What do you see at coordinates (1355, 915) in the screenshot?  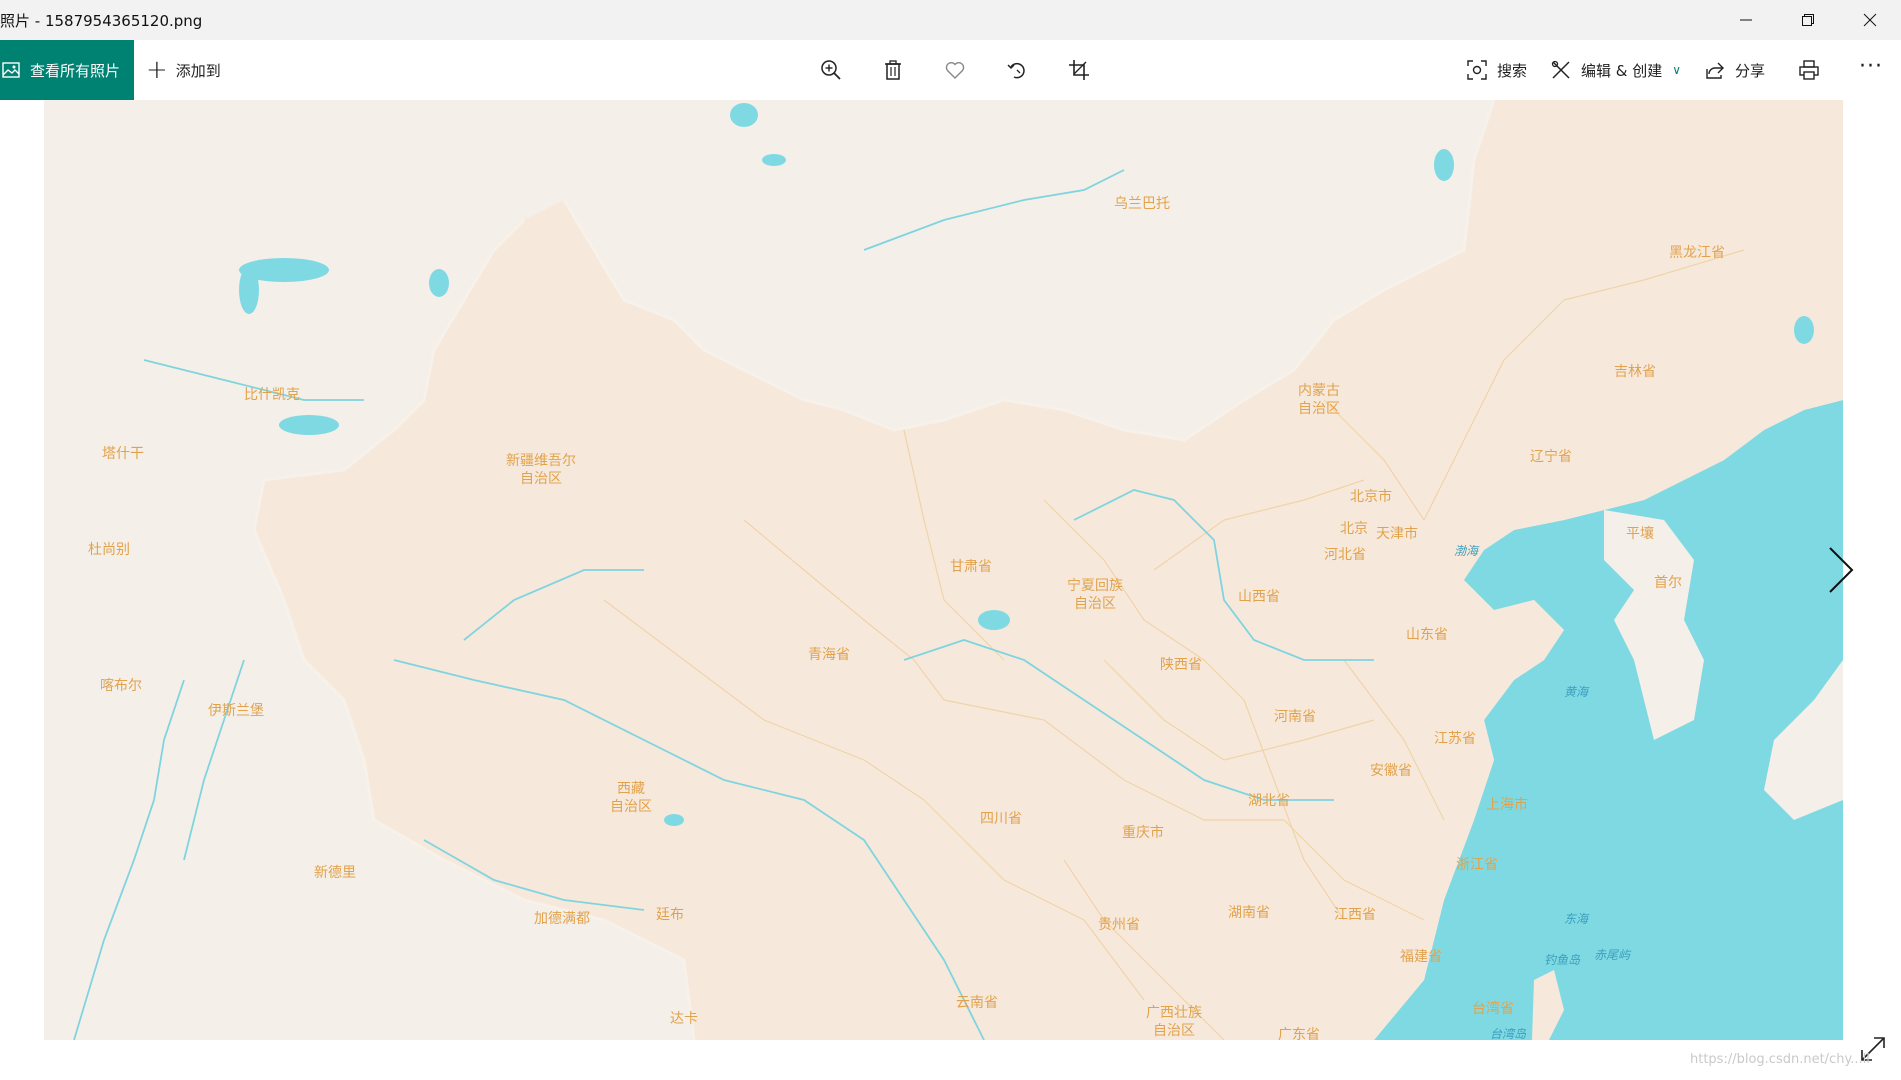 I see `map-label: 江西省` at bounding box center [1355, 915].